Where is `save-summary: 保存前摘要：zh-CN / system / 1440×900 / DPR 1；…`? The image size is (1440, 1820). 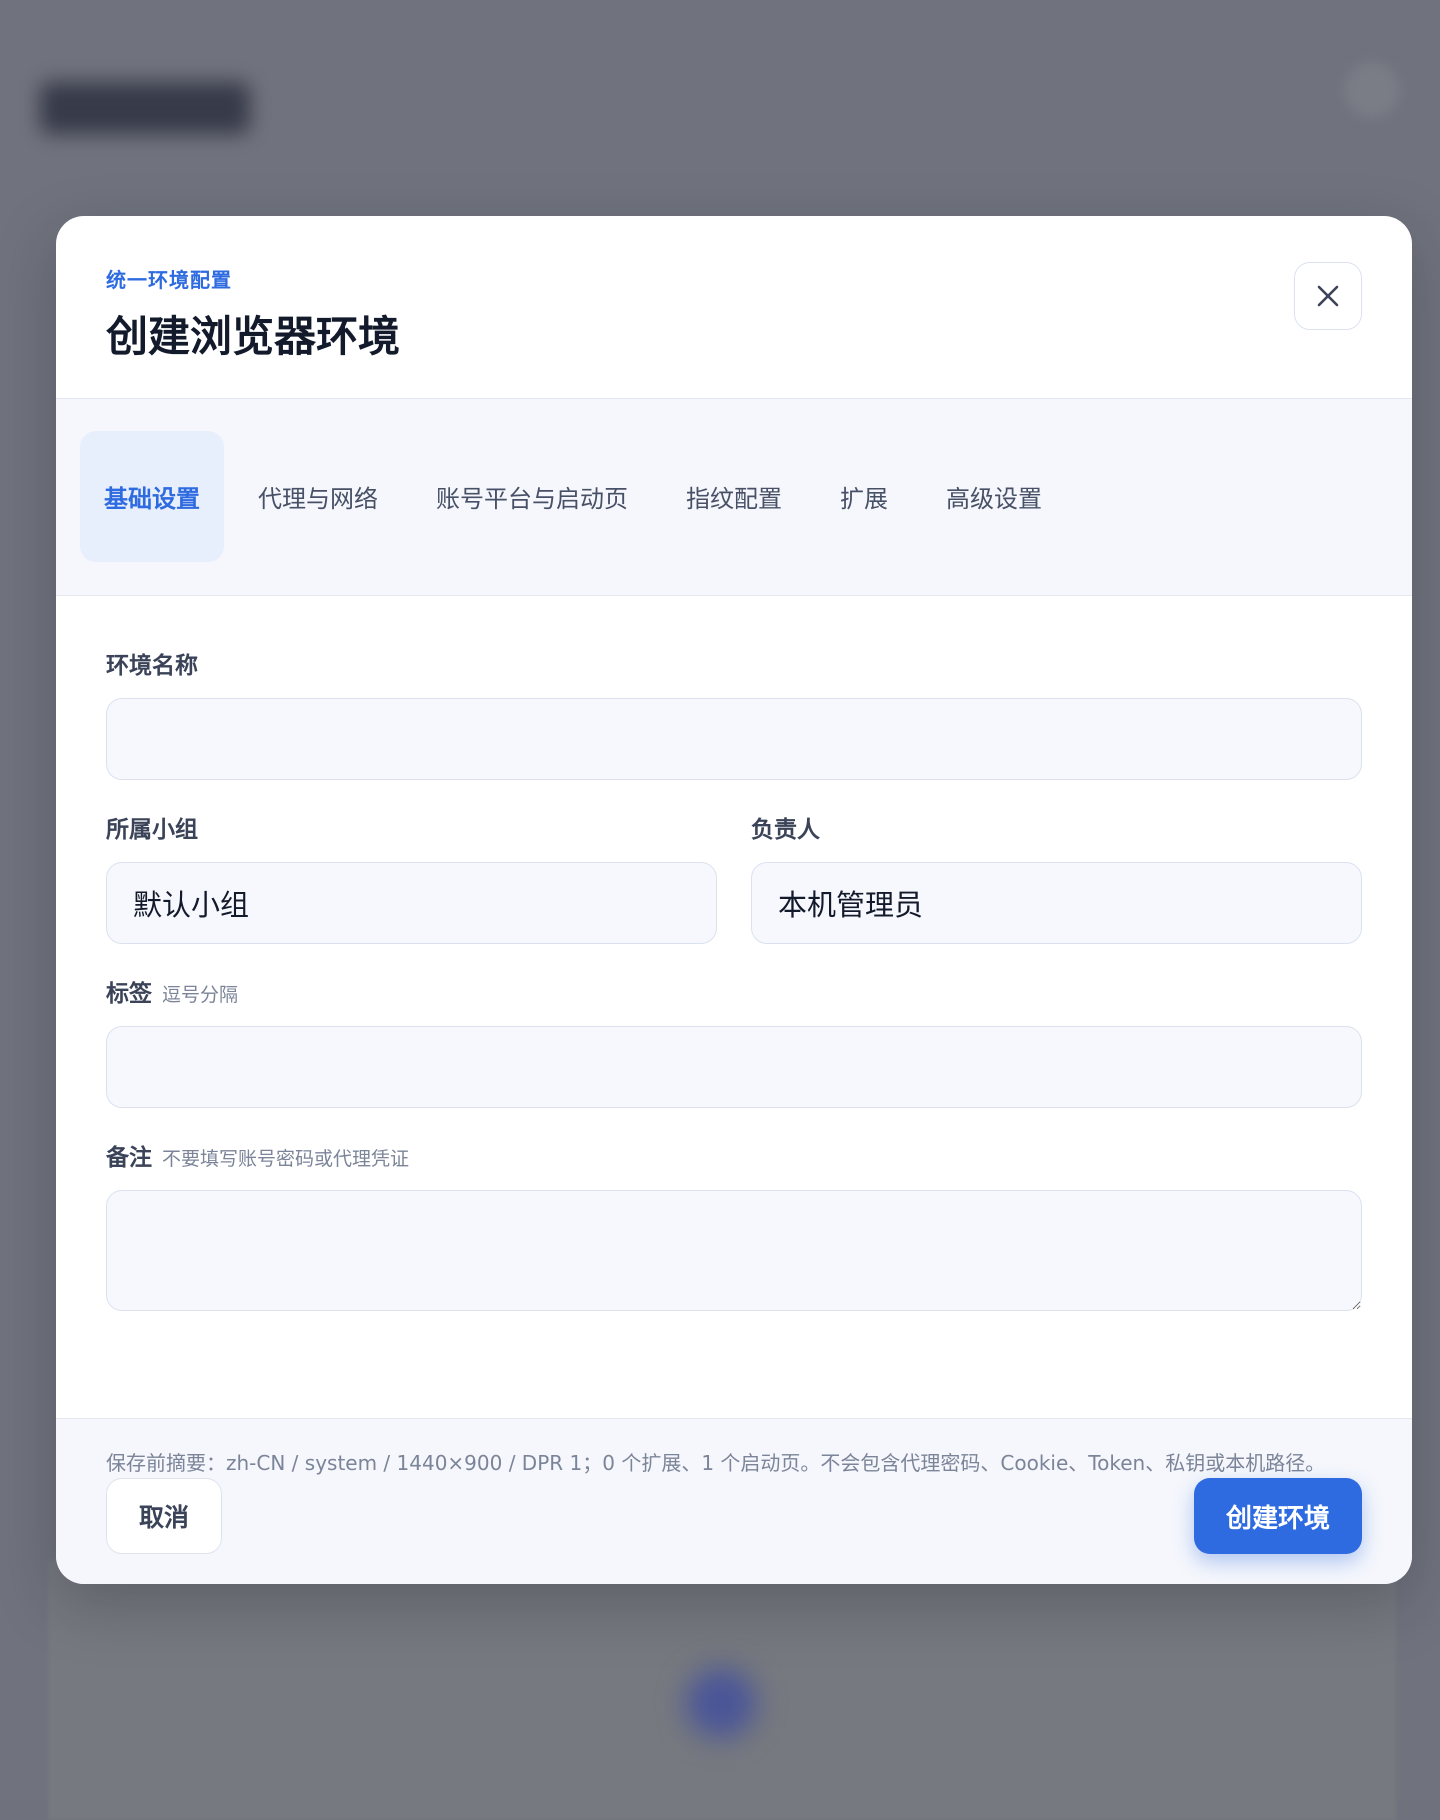
save-summary: 保存前摘要：zh-CN / system / 1440×900 / DPR 1；… is located at coordinates (716, 1463).